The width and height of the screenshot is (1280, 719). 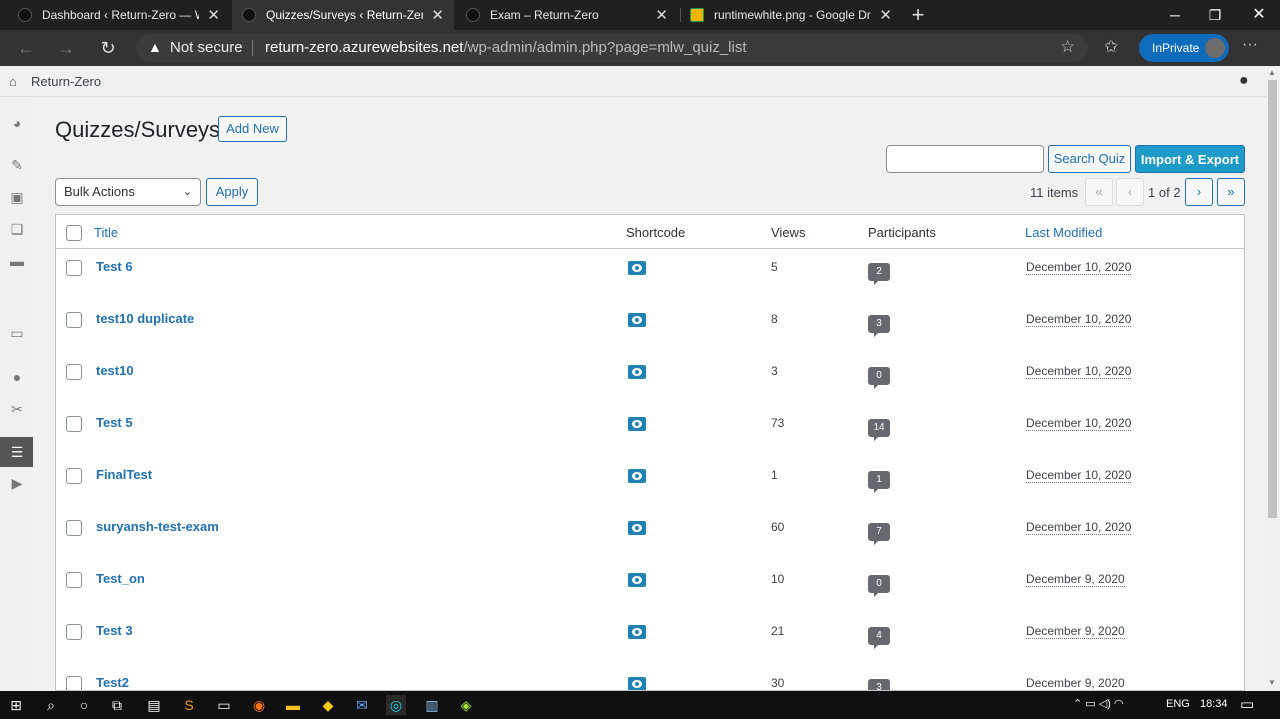 What do you see at coordinates (1247, 704) in the screenshot?
I see `notification-icon: ▭` at bounding box center [1247, 704].